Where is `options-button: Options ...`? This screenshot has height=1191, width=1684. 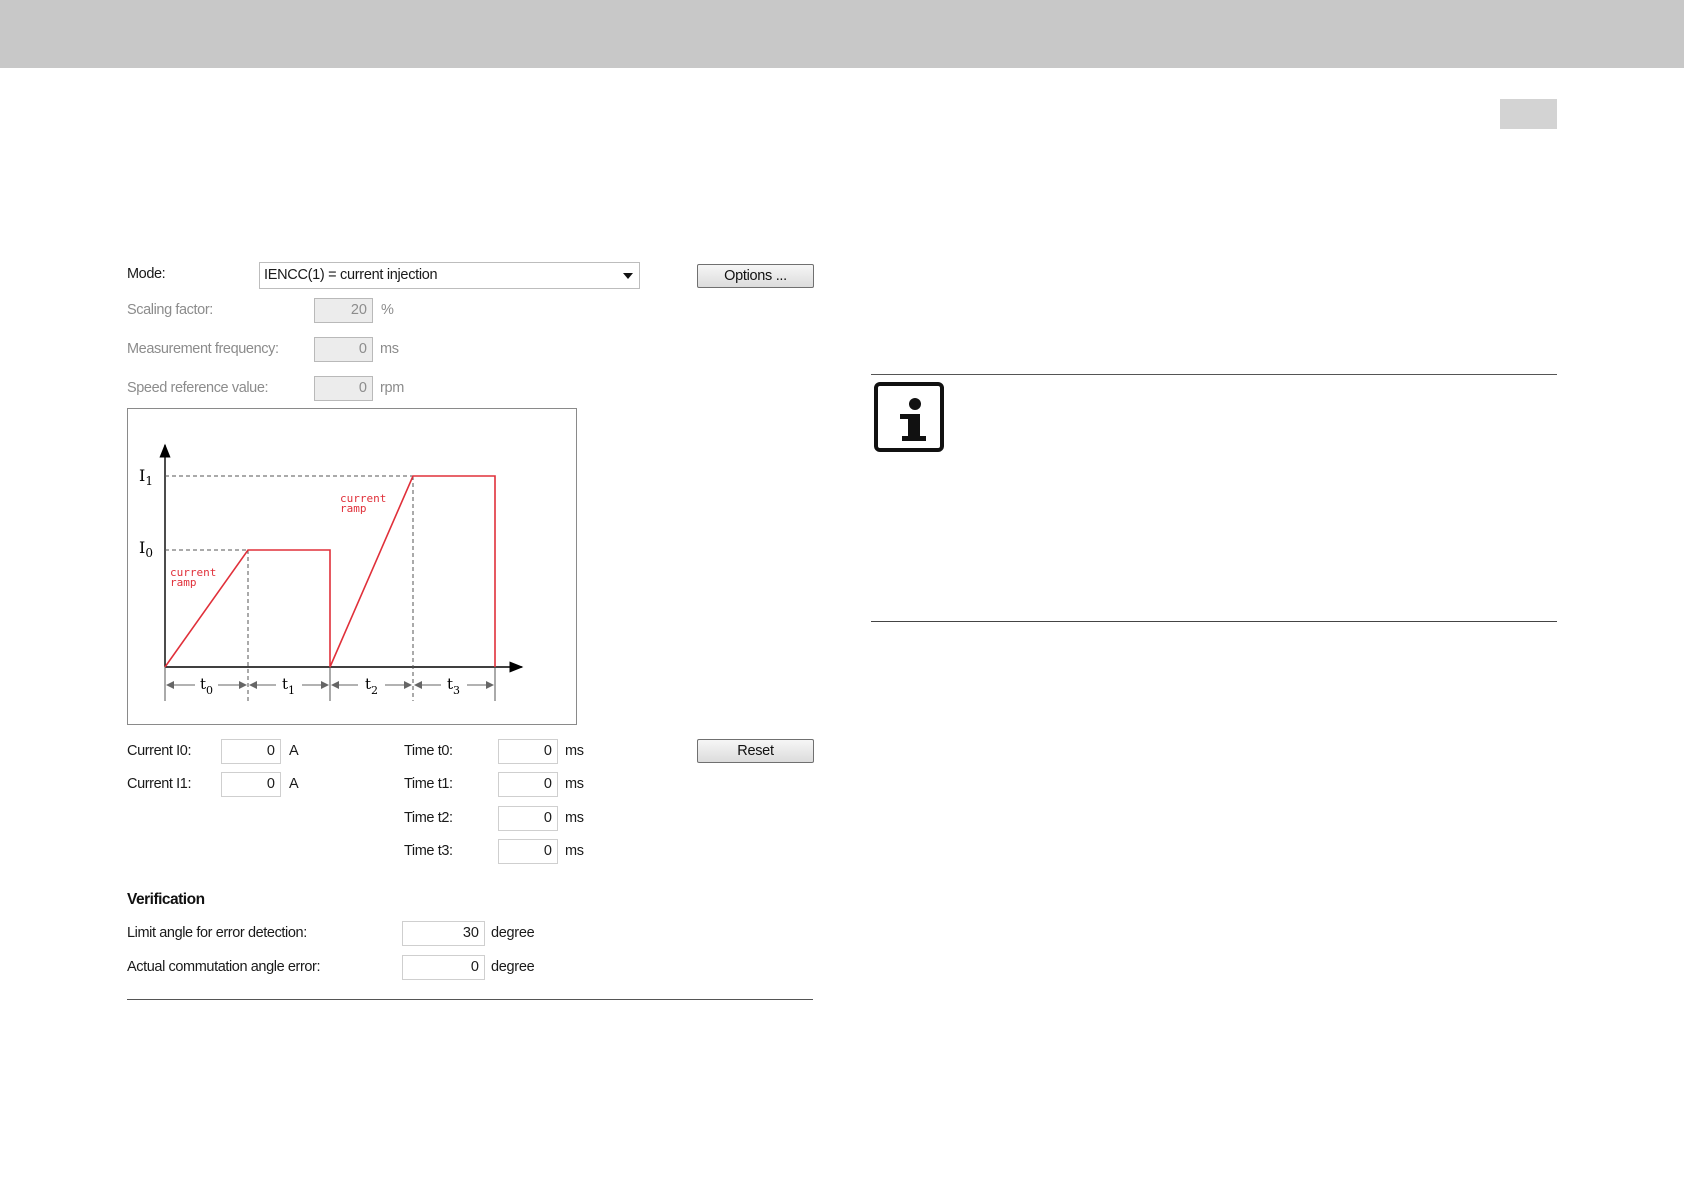 options-button: Options ... is located at coordinates (755, 276).